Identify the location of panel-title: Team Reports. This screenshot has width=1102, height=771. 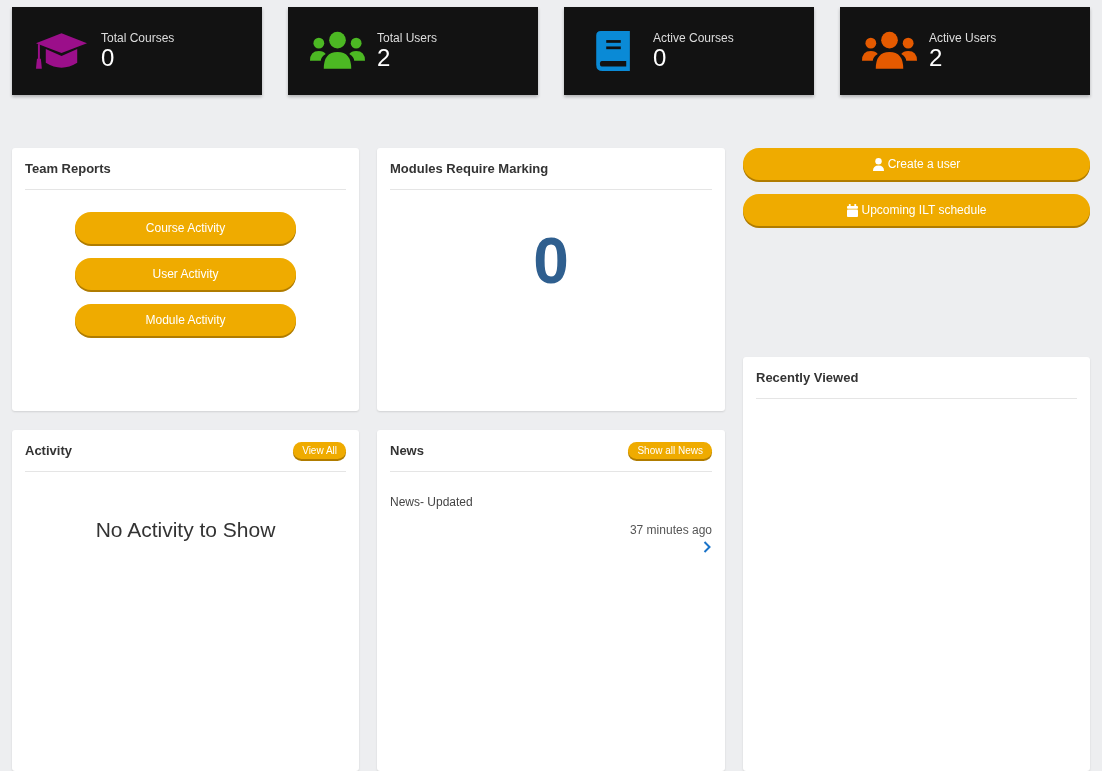
(68, 168).